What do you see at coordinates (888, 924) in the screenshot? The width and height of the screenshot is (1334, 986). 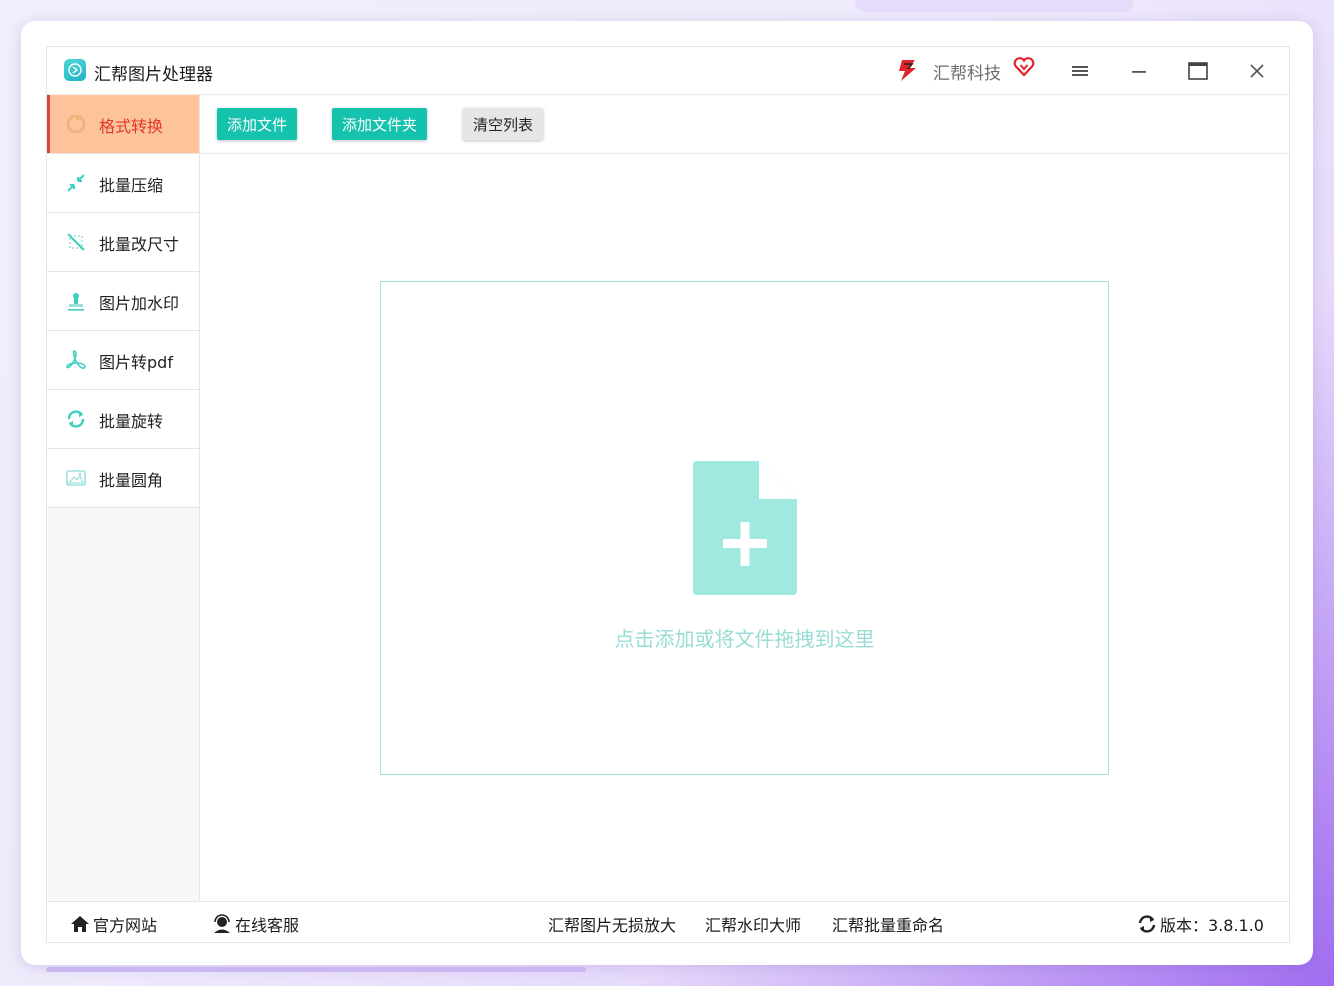 I see `batch-rename-link: 汇帮批量重命名` at bounding box center [888, 924].